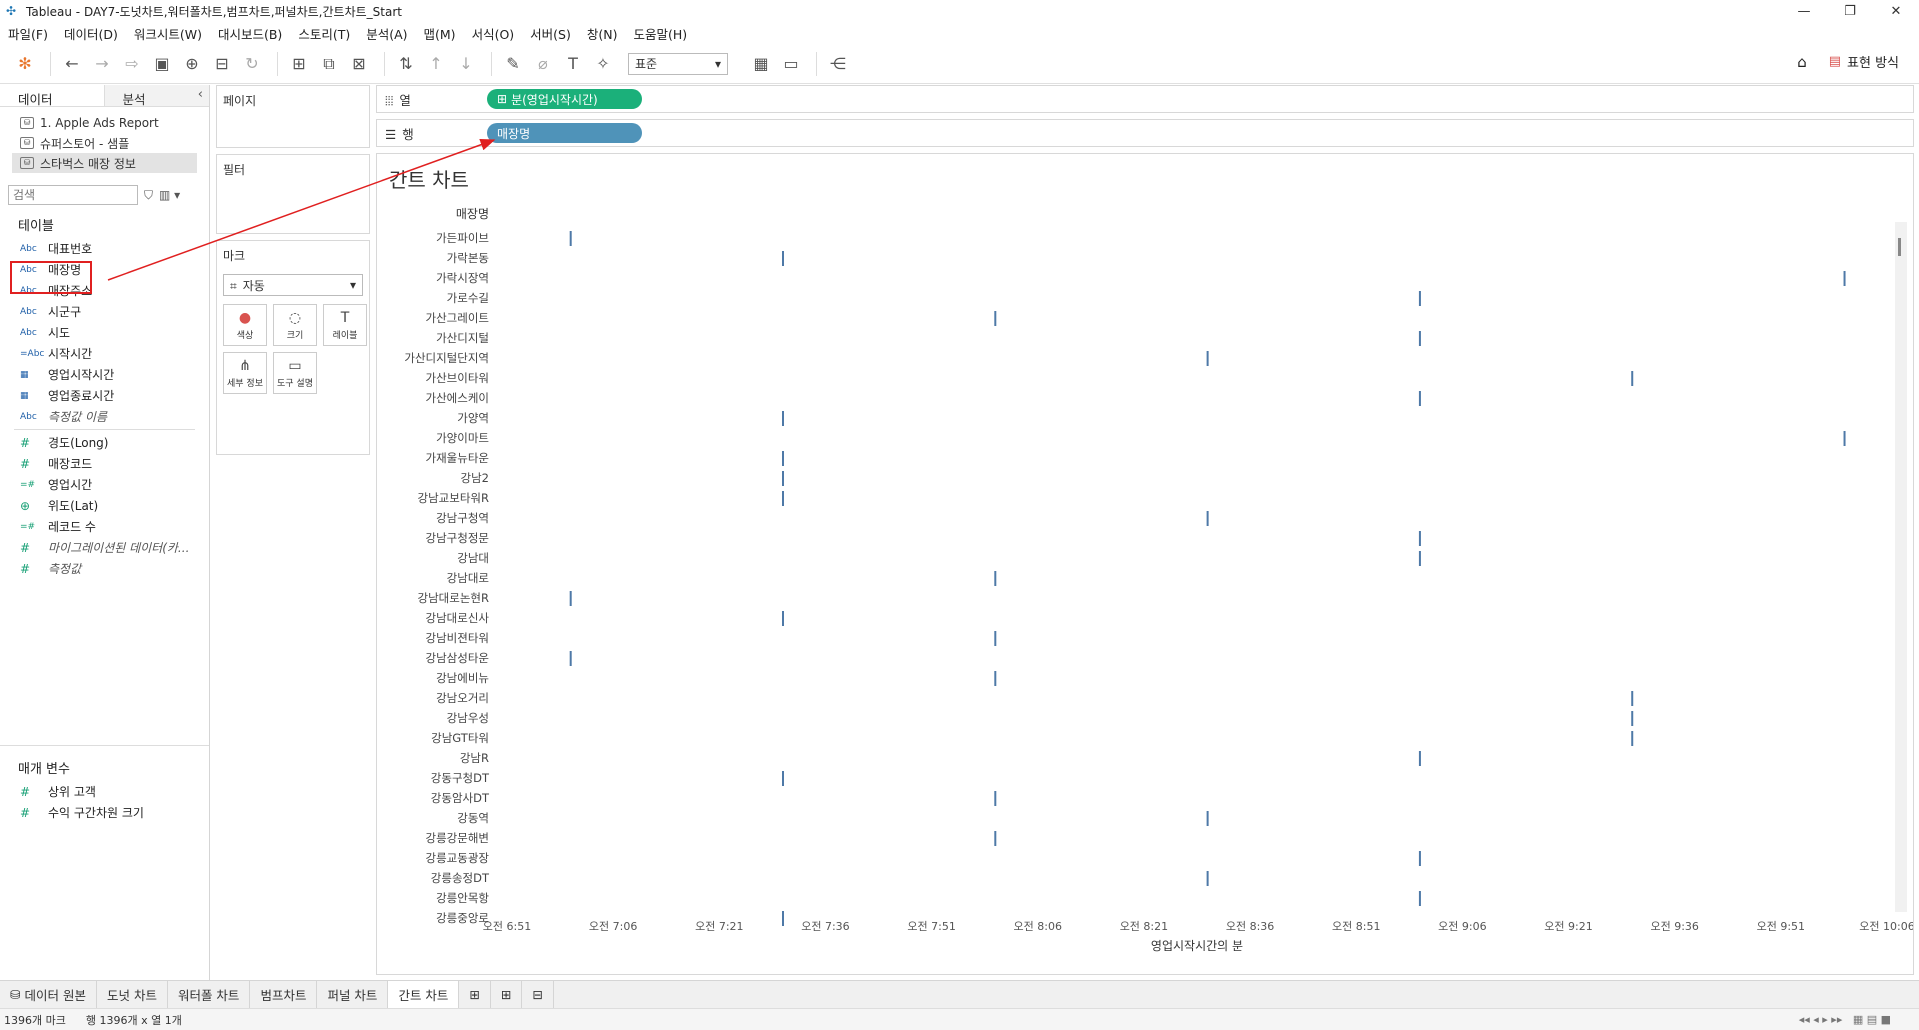 Image resolution: width=1919 pixels, height=1030 pixels. What do you see at coordinates (91, 33) in the screenshot?
I see `menu-data: 데이터(D)` at bounding box center [91, 33].